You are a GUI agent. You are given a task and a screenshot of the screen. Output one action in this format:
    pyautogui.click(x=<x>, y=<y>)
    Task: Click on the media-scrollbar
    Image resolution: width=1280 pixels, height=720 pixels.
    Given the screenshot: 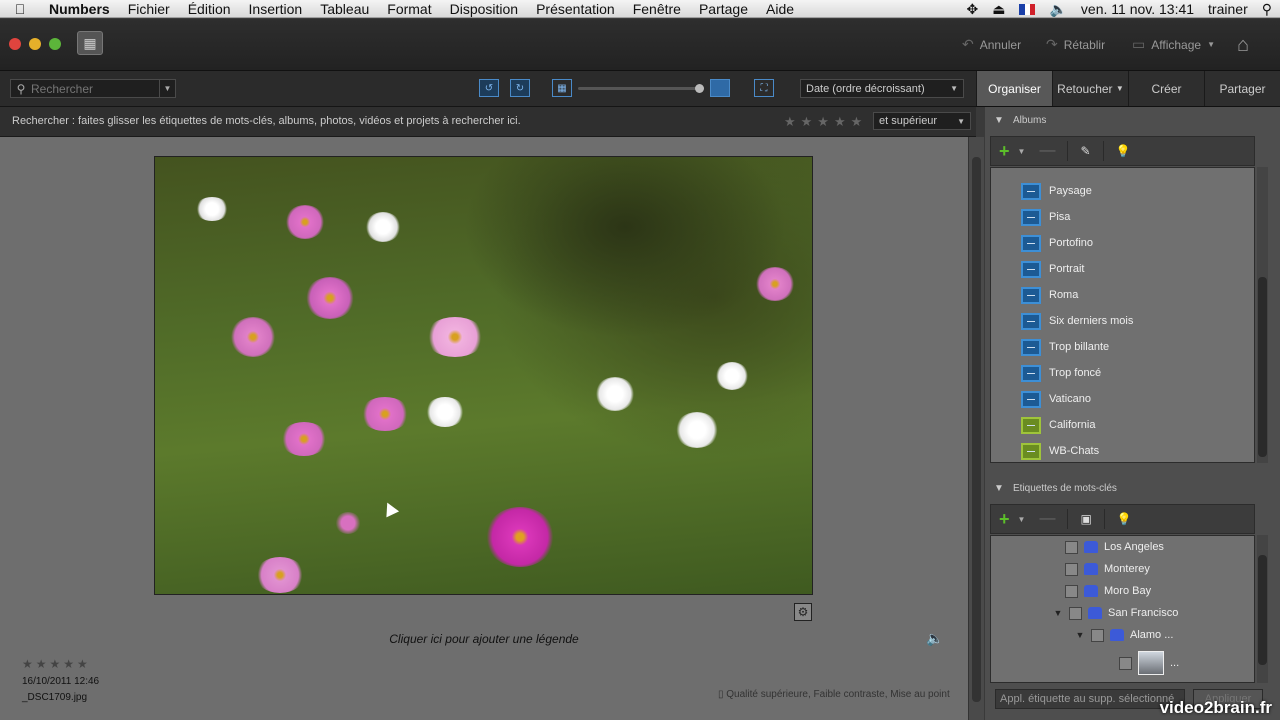 What is the action you would take?
    pyautogui.click(x=976, y=428)
    